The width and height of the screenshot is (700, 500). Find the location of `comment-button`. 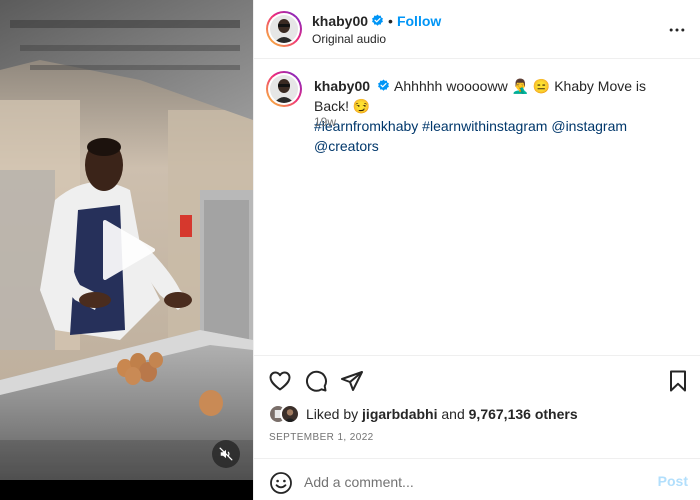

comment-button is located at coordinates (316, 381).